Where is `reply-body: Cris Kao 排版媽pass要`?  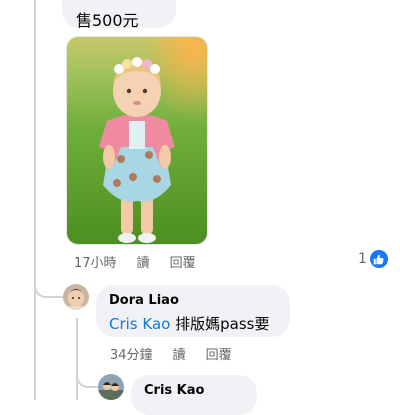 reply-body: Cris Kao 排版媽pass要 is located at coordinates (189, 323).